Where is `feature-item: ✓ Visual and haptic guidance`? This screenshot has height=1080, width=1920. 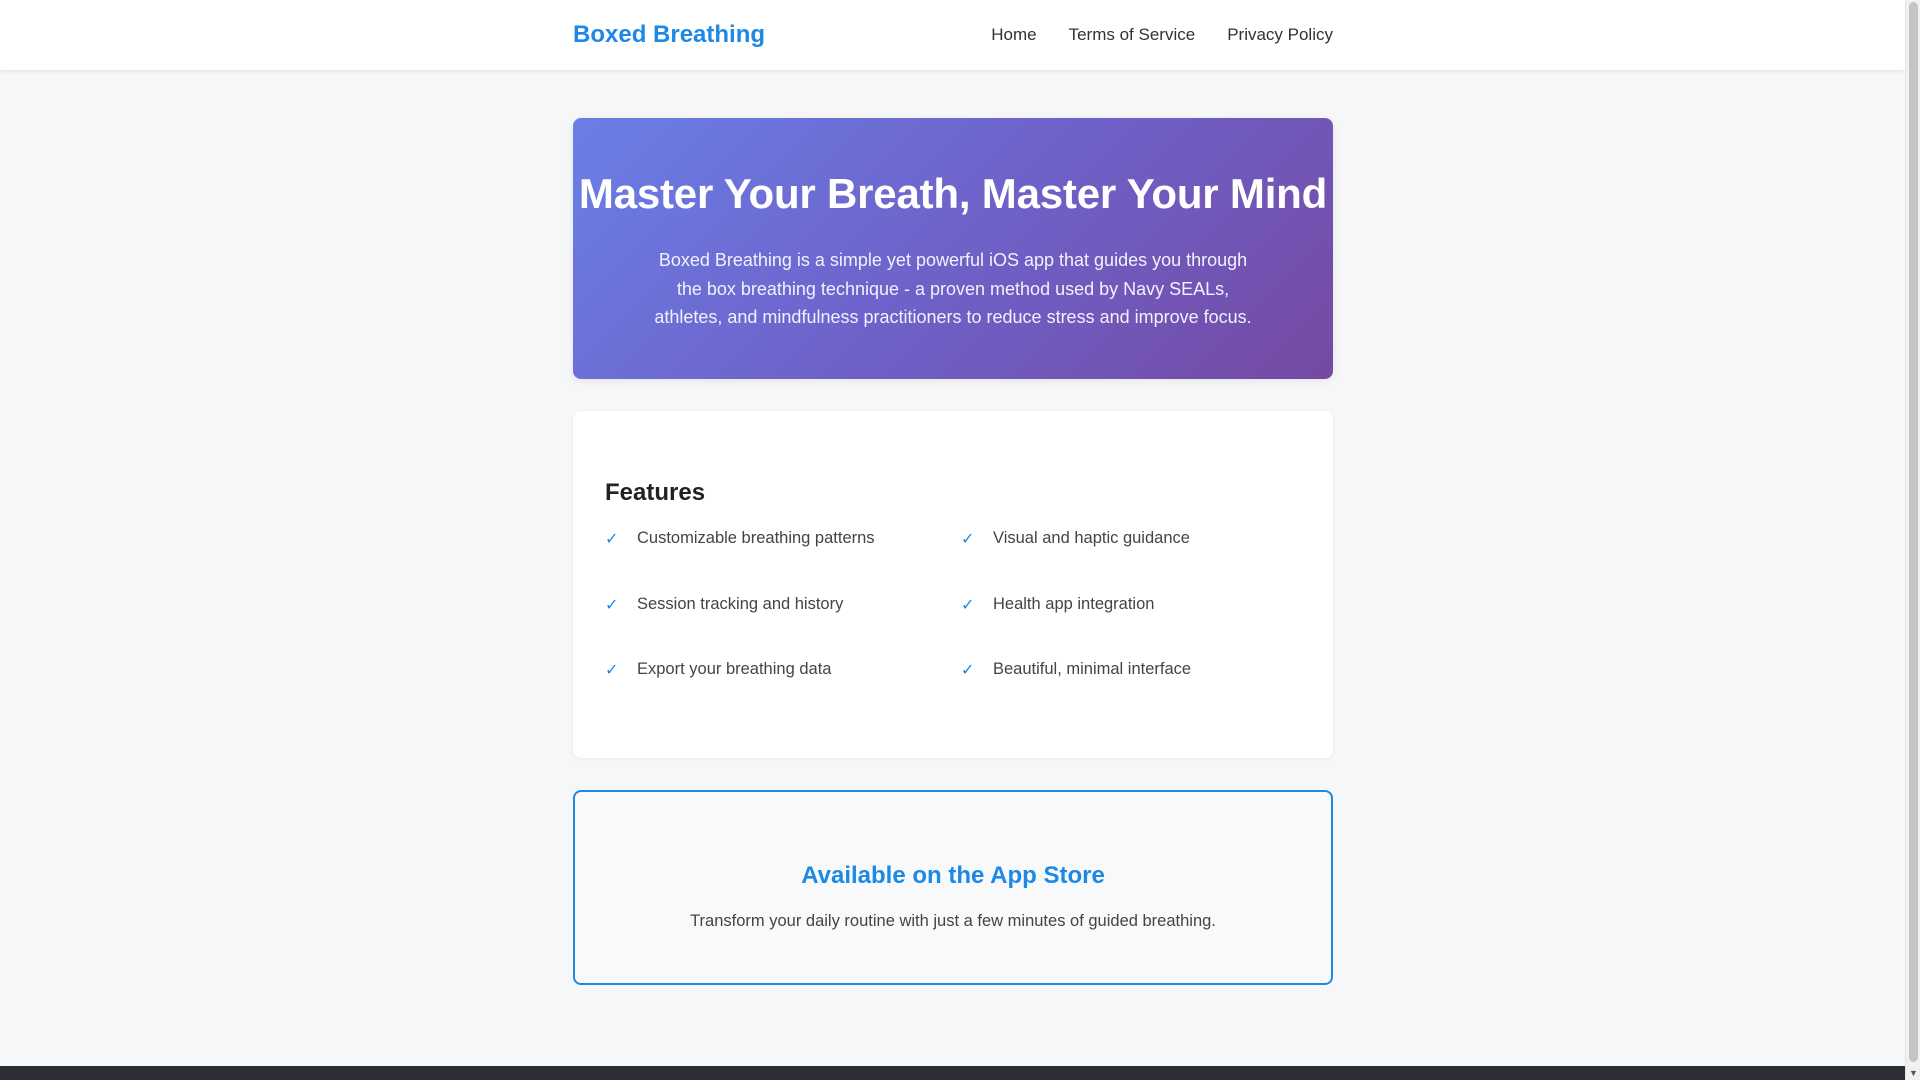 feature-item: ✓ Visual and haptic guidance is located at coordinates (1133, 562).